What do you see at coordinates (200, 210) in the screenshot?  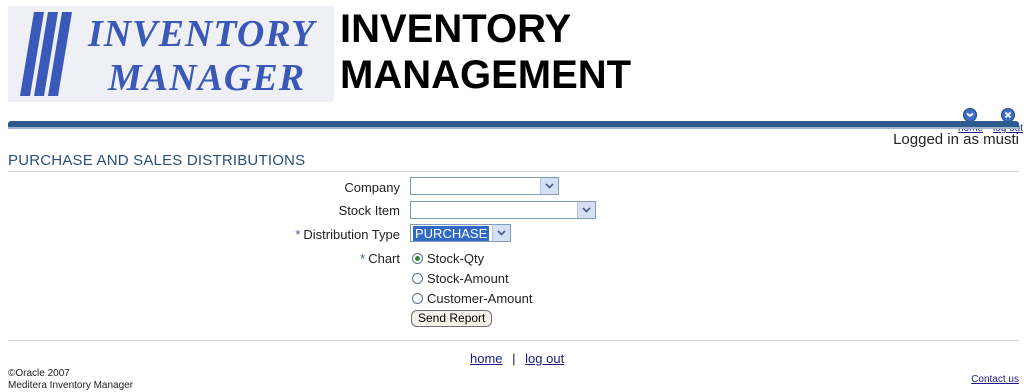 I see `stock-item-row: Stock Item` at bounding box center [200, 210].